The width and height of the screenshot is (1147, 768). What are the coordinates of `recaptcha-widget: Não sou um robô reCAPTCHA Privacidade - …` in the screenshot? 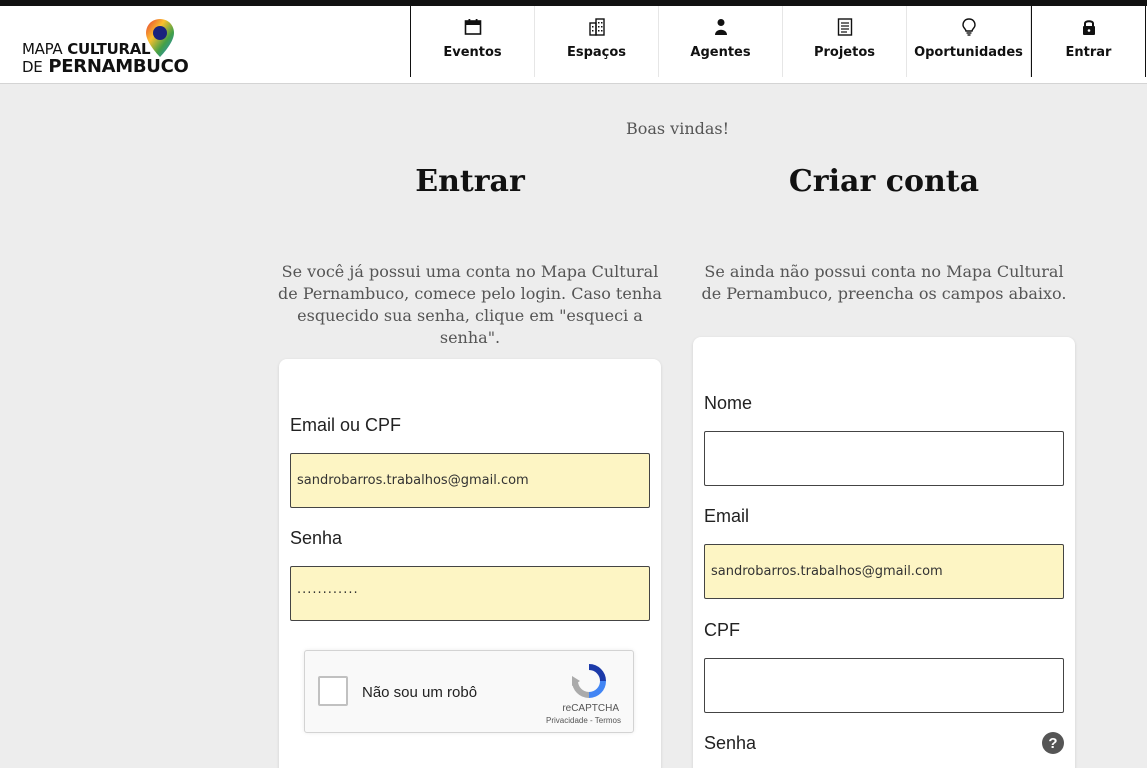 It's located at (469, 691).